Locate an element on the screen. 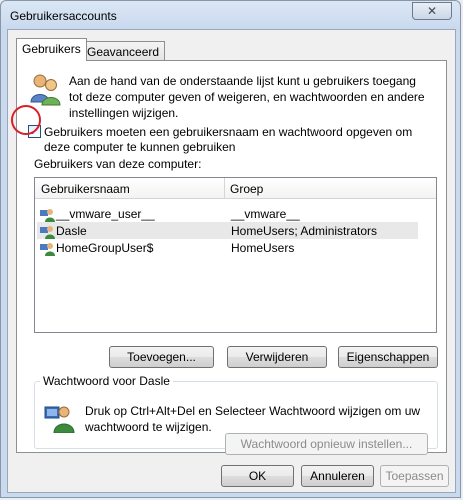  table-row: HomeGroupUser$ HomeUsers is located at coordinates (227, 247).